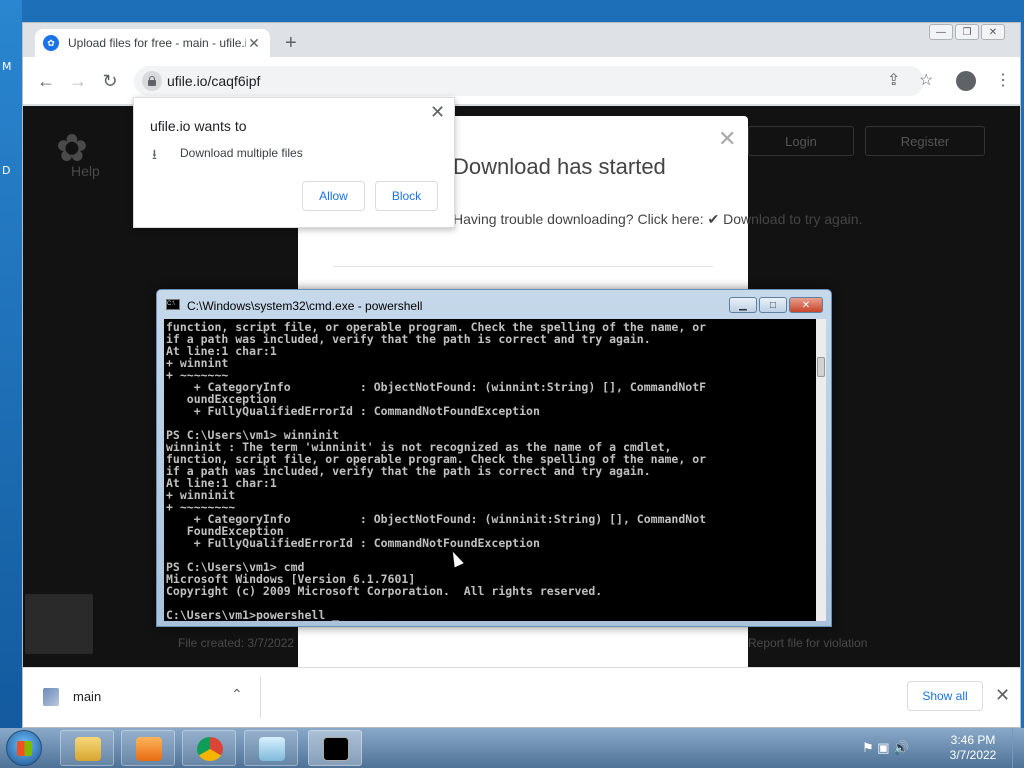 This screenshot has height=768, width=1024. I want to click on cmd-maximize-button: □, so click(773, 305).